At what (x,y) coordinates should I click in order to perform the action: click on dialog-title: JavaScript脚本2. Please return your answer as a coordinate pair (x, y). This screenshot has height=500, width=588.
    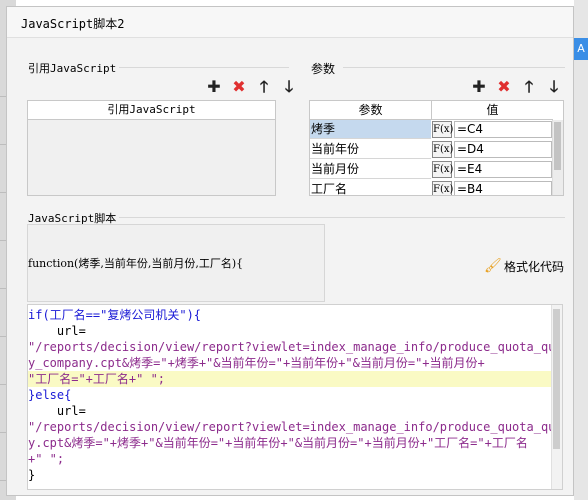
    Looking at the image, I should click on (73, 24).